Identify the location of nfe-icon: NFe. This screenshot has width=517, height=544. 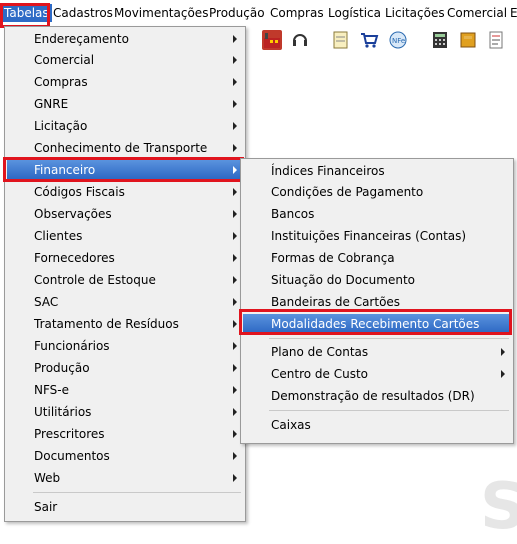
(398, 40).